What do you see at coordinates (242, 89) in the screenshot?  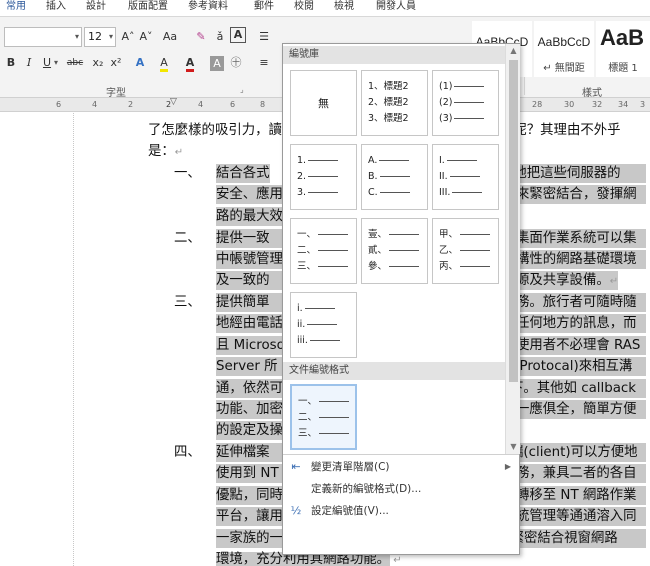 I see `dialog-launcher-icon: ⌟` at bounding box center [242, 89].